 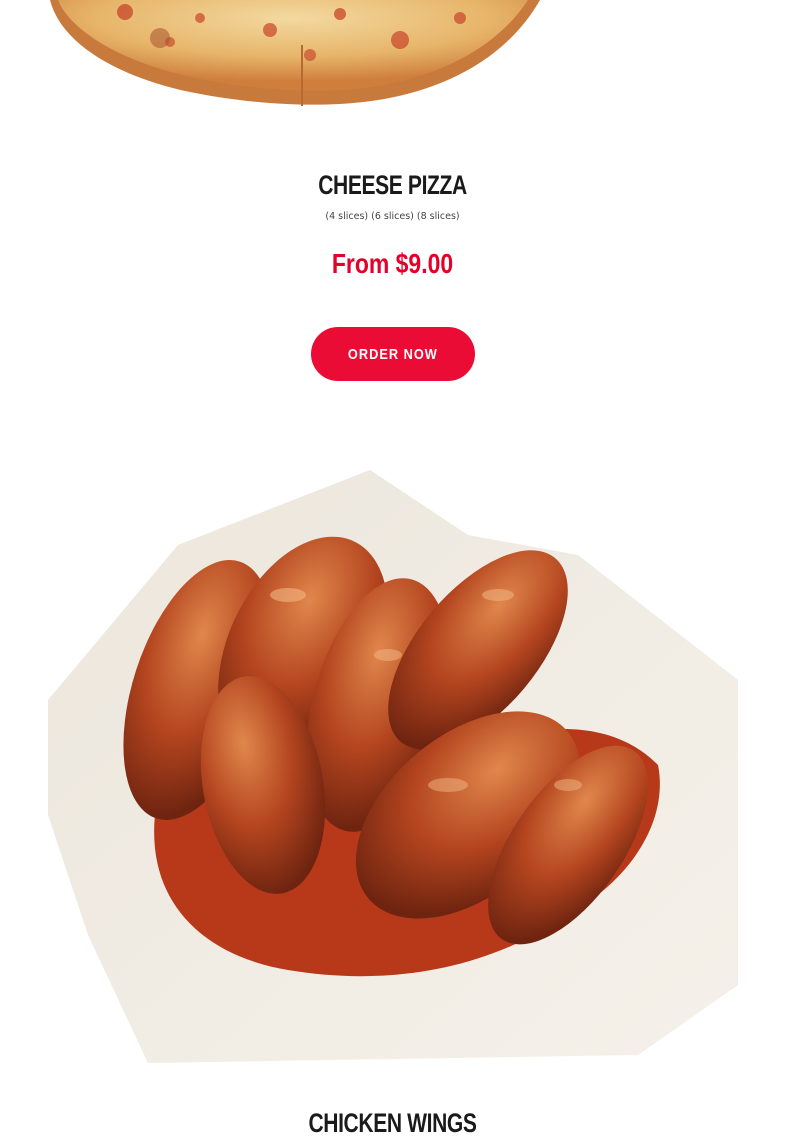 I want to click on product-title: CHEESE PIZZA, so click(x=392, y=185).